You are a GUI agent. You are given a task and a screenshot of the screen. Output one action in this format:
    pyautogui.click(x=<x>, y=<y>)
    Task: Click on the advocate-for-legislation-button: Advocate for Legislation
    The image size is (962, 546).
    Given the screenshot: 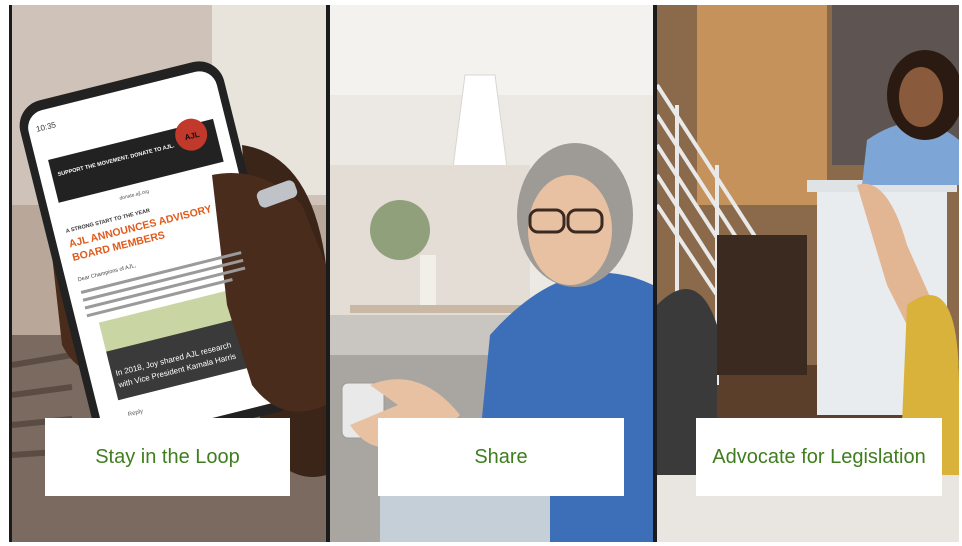 What is the action you would take?
    pyautogui.click(x=819, y=457)
    